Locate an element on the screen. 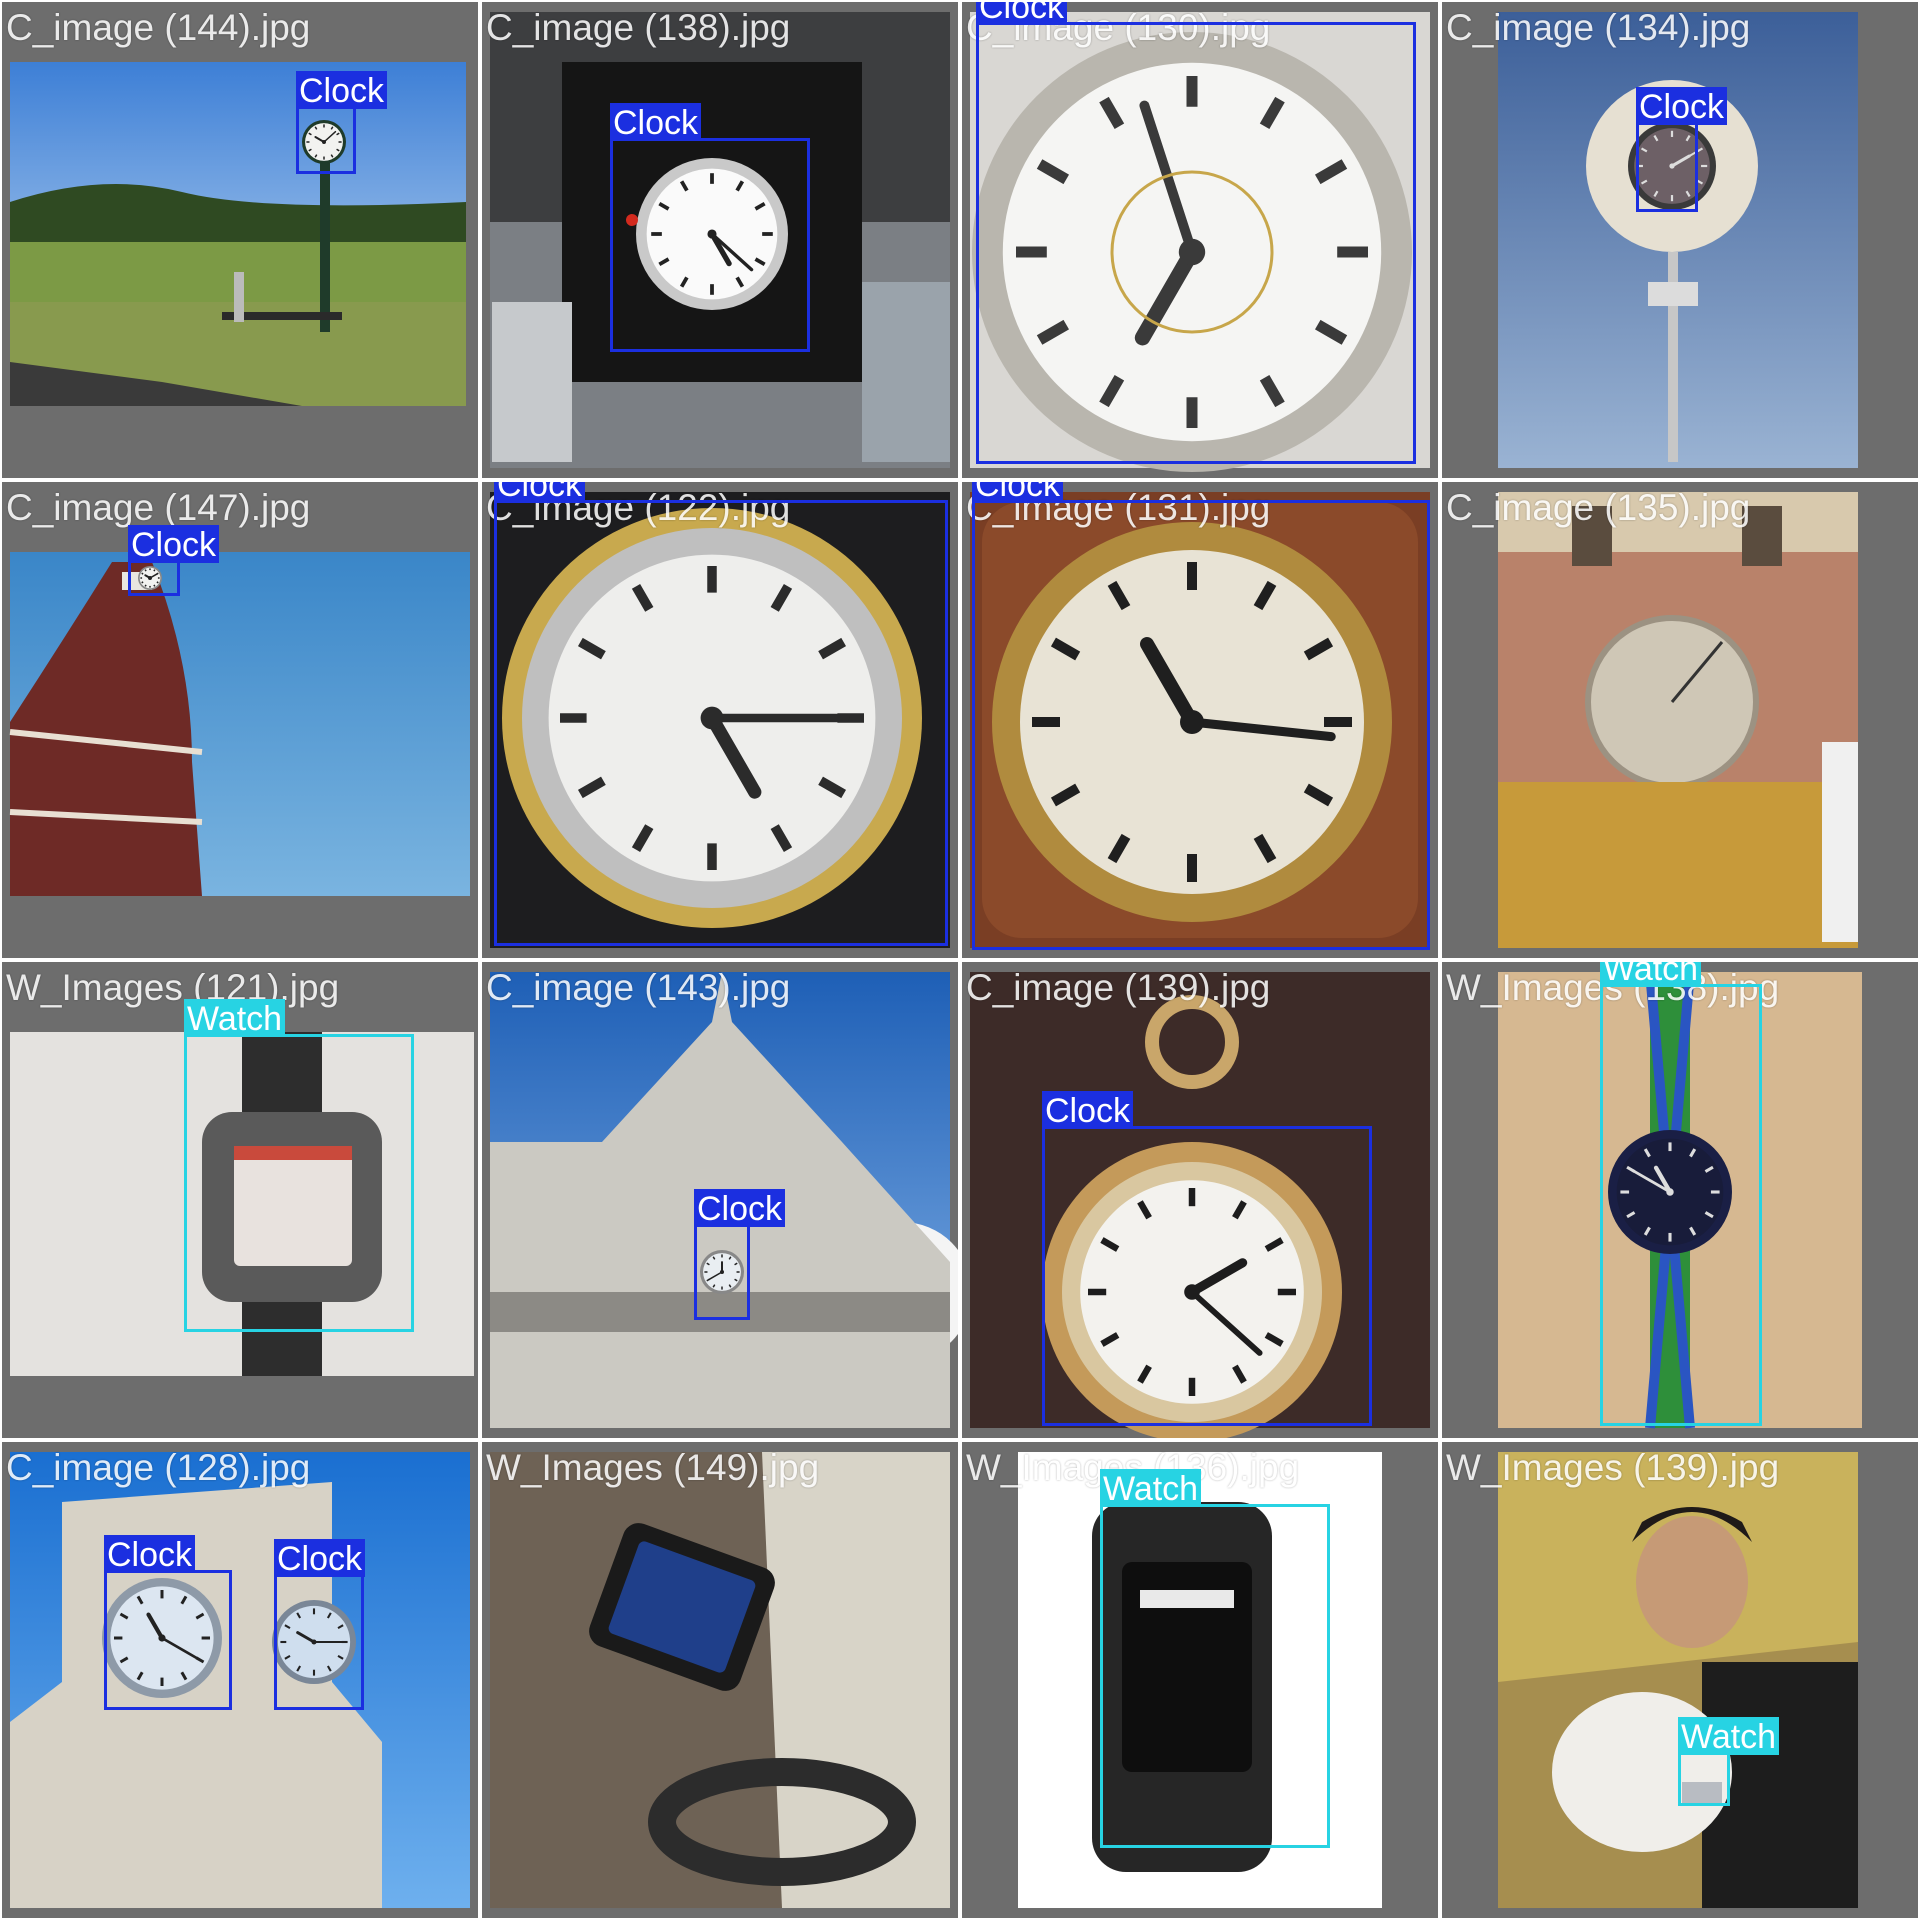 Image resolution: width=1920 pixels, height=1920 pixels. image-filename: W_Images (121).jpg is located at coordinates (173, 987).